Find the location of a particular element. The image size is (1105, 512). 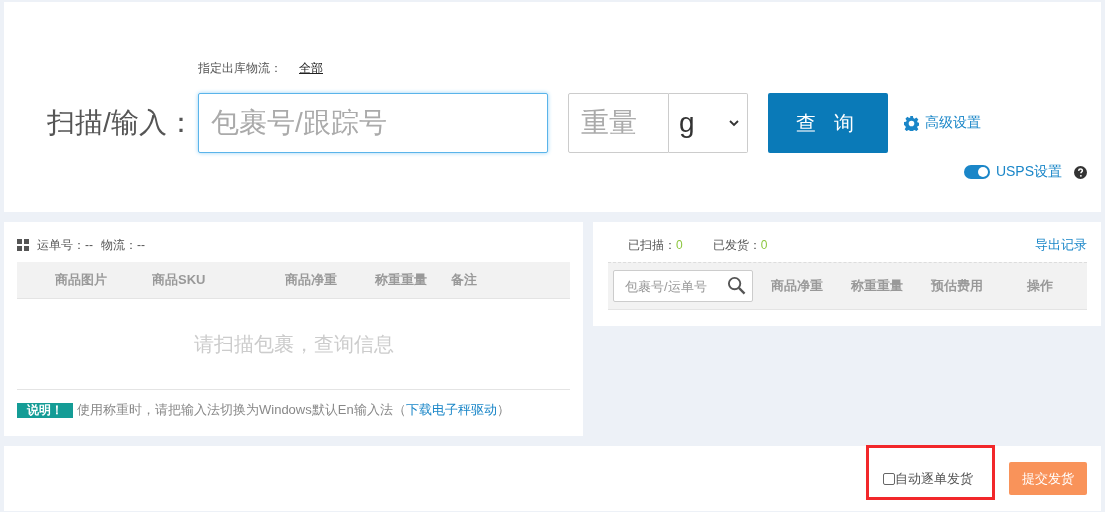

driver-download-link: 下载电子秤驱动 is located at coordinates (451, 409).